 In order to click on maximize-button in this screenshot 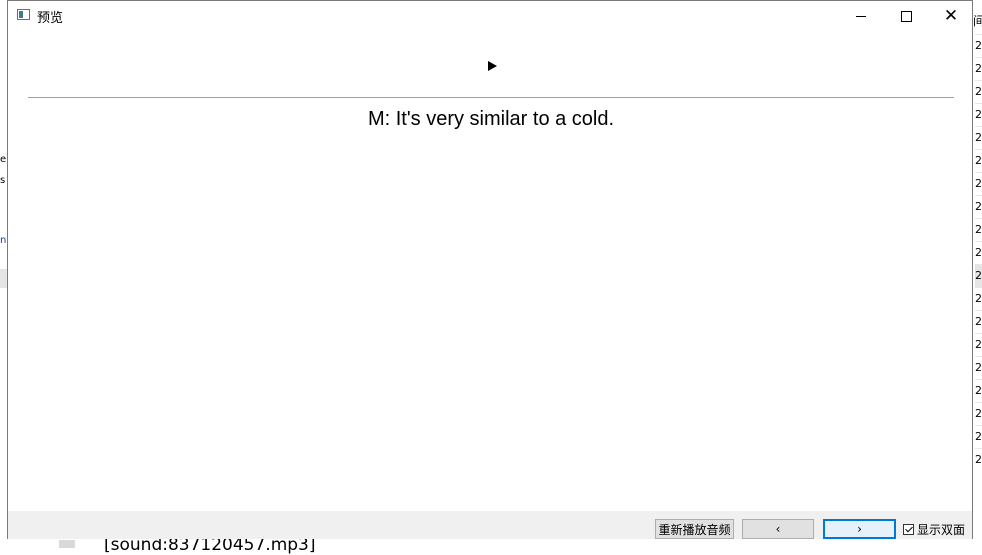, I will do `click(906, 16)`.